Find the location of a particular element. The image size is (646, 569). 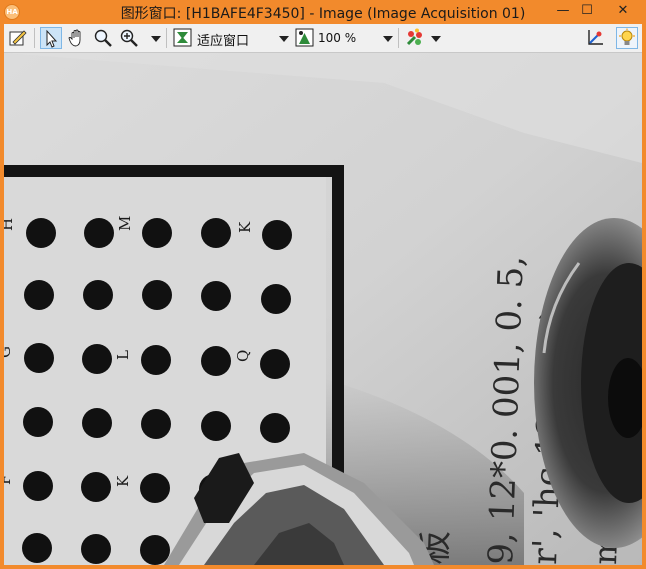

zoom-in-icon is located at coordinates (129, 38).